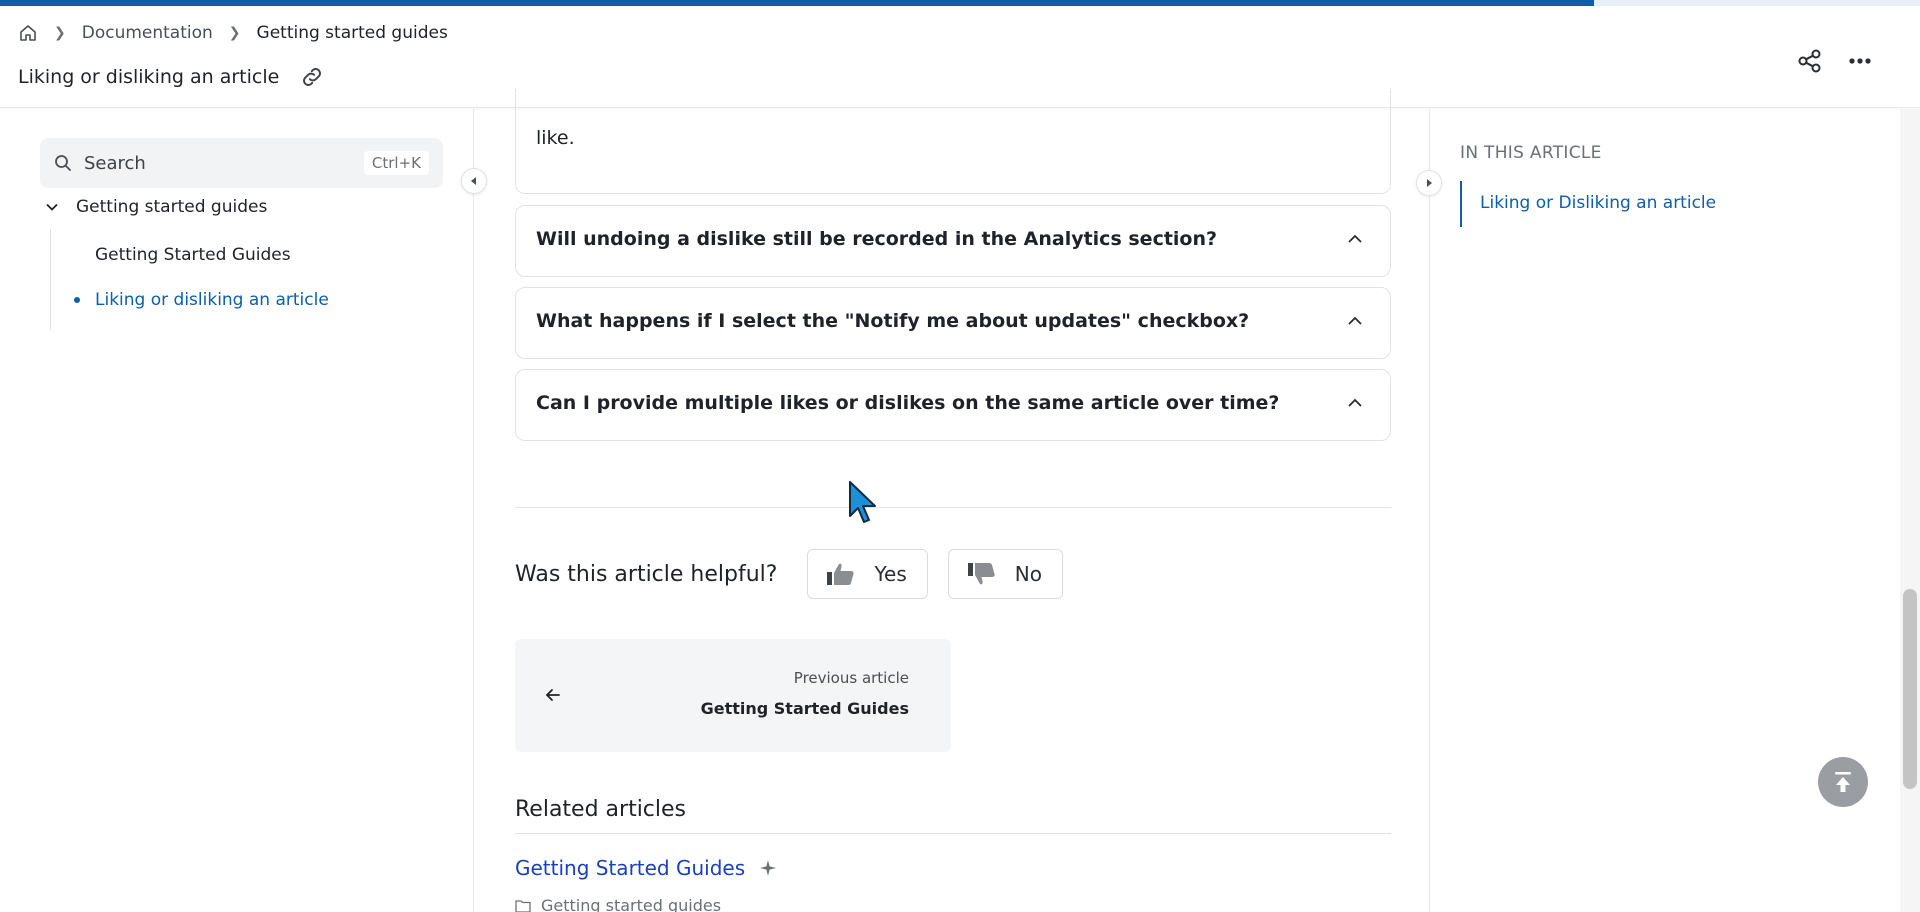  I want to click on dislike-label: No, so click(1028, 574).